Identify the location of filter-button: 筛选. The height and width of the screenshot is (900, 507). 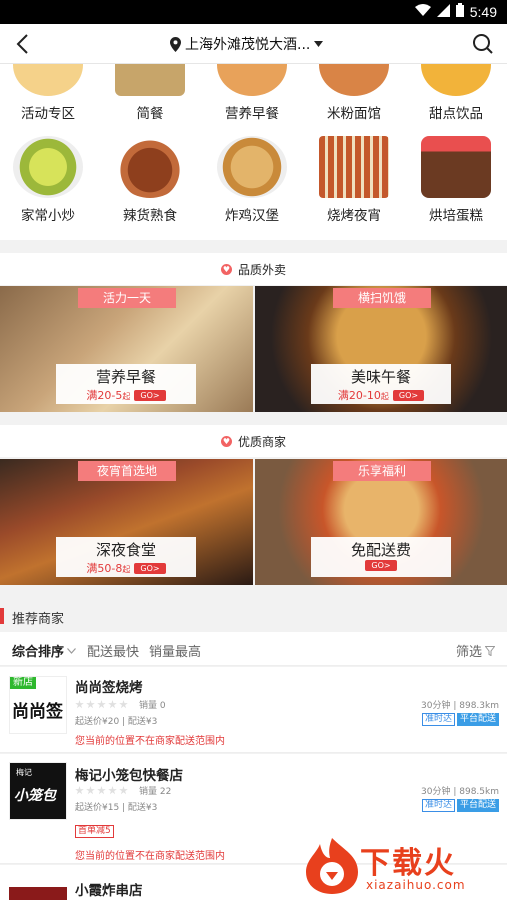
(476, 650).